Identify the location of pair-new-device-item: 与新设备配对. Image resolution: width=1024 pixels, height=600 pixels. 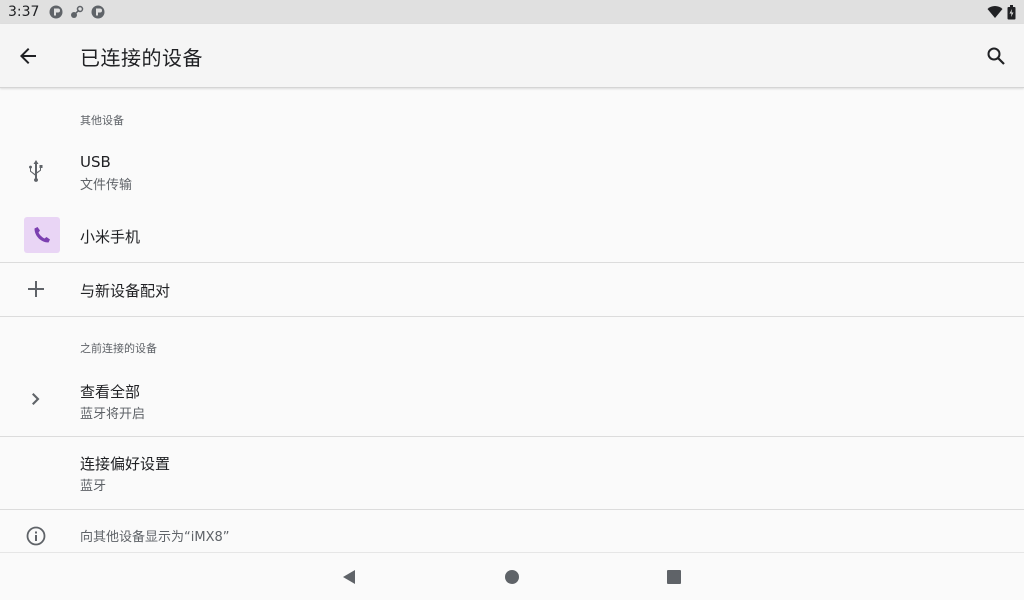
(512, 289).